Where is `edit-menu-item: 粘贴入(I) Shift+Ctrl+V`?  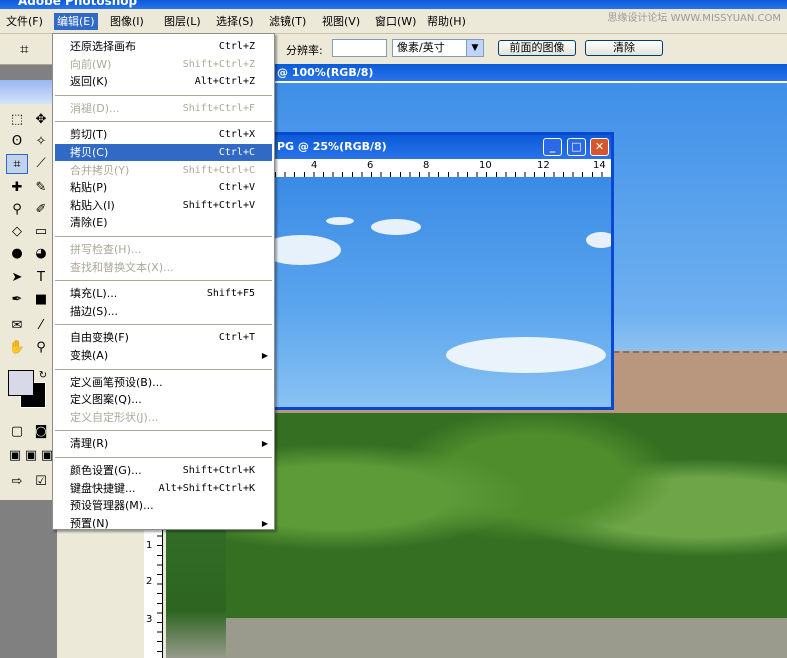
edit-menu-item: 粘贴入(I) Shift+Ctrl+V is located at coordinates (163, 205).